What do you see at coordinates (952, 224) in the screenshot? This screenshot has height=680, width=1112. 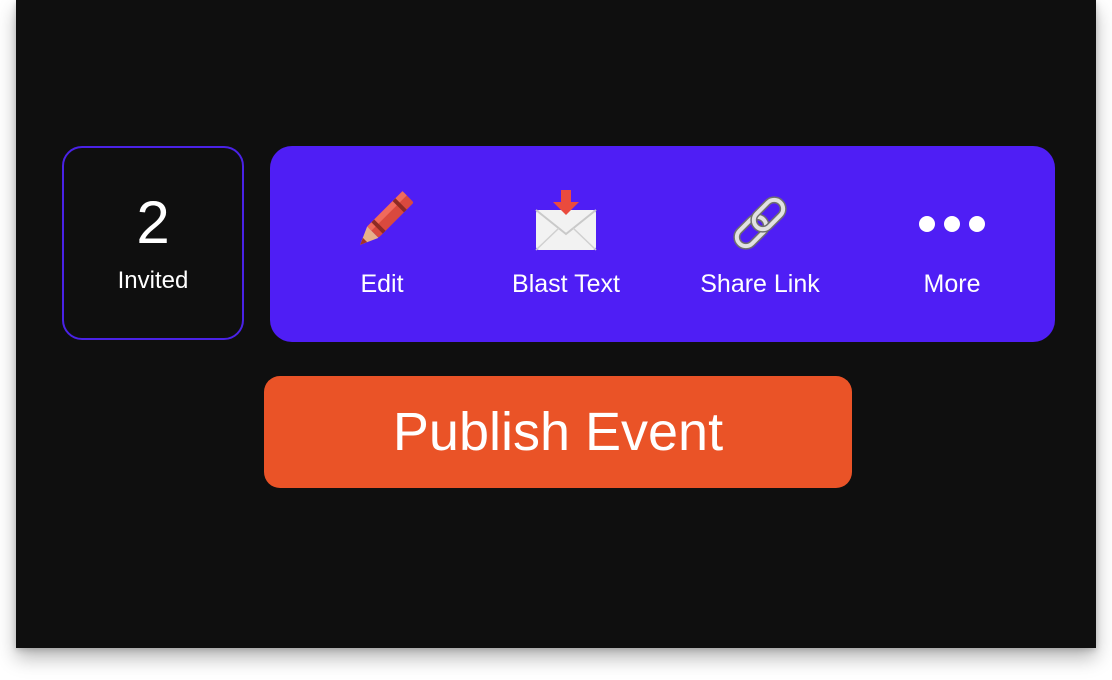 I see `more-dots-icon` at bounding box center [952, 224].